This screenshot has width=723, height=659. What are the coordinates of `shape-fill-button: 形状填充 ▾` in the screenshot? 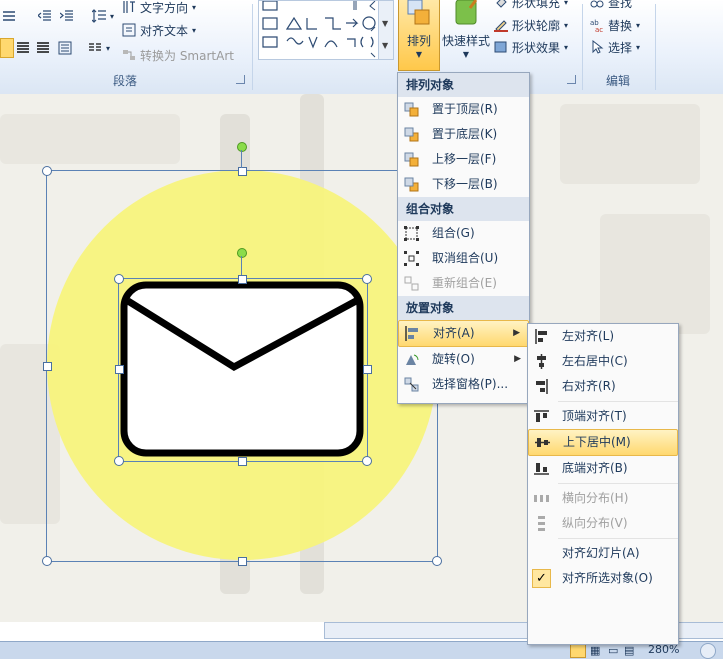 It's located at (531, 6).